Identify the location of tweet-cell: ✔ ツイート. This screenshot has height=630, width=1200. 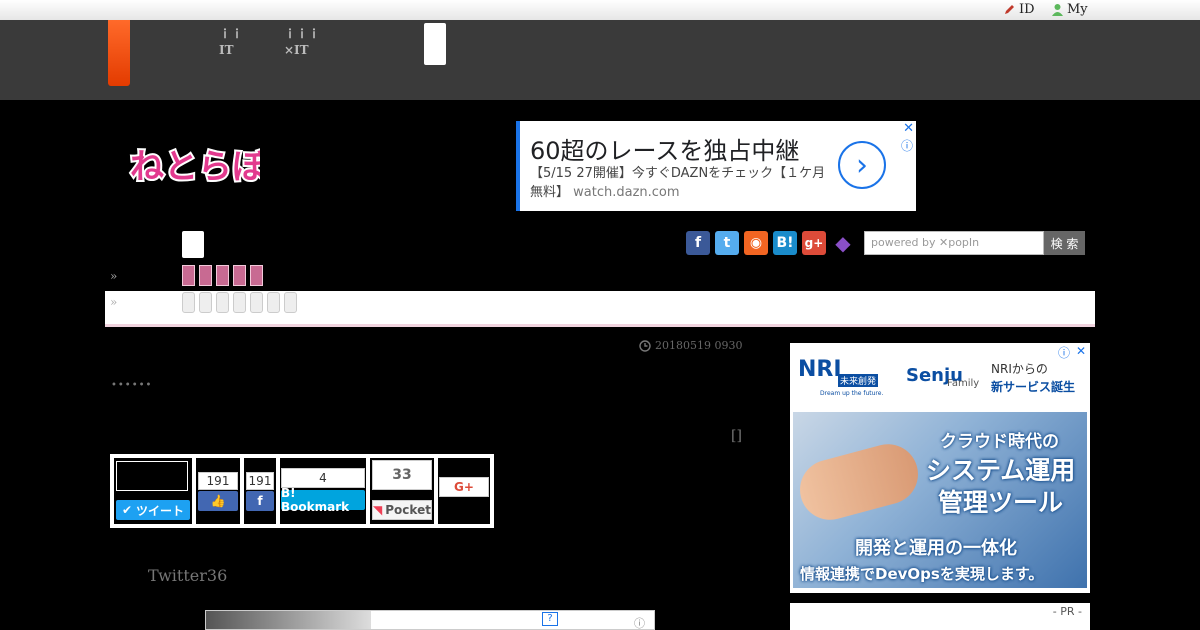
(153, 491).